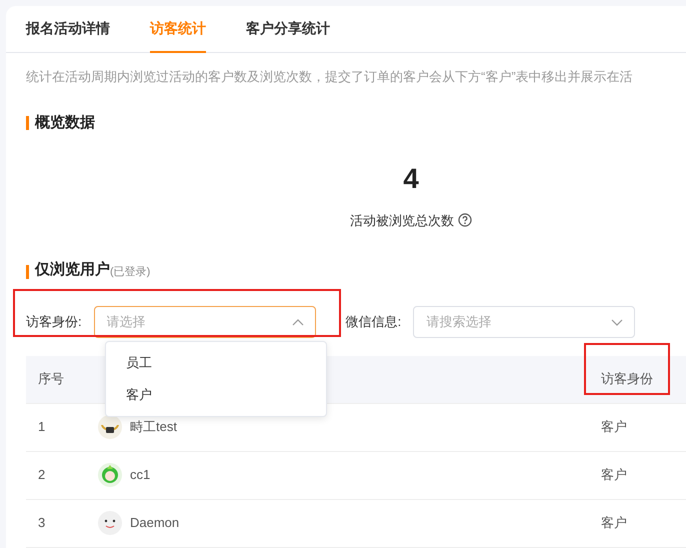  What do you see at coordinates (140, 475) in the screenshot?
I see `table-cell-text: cc1` at bounding box center [140, 475].